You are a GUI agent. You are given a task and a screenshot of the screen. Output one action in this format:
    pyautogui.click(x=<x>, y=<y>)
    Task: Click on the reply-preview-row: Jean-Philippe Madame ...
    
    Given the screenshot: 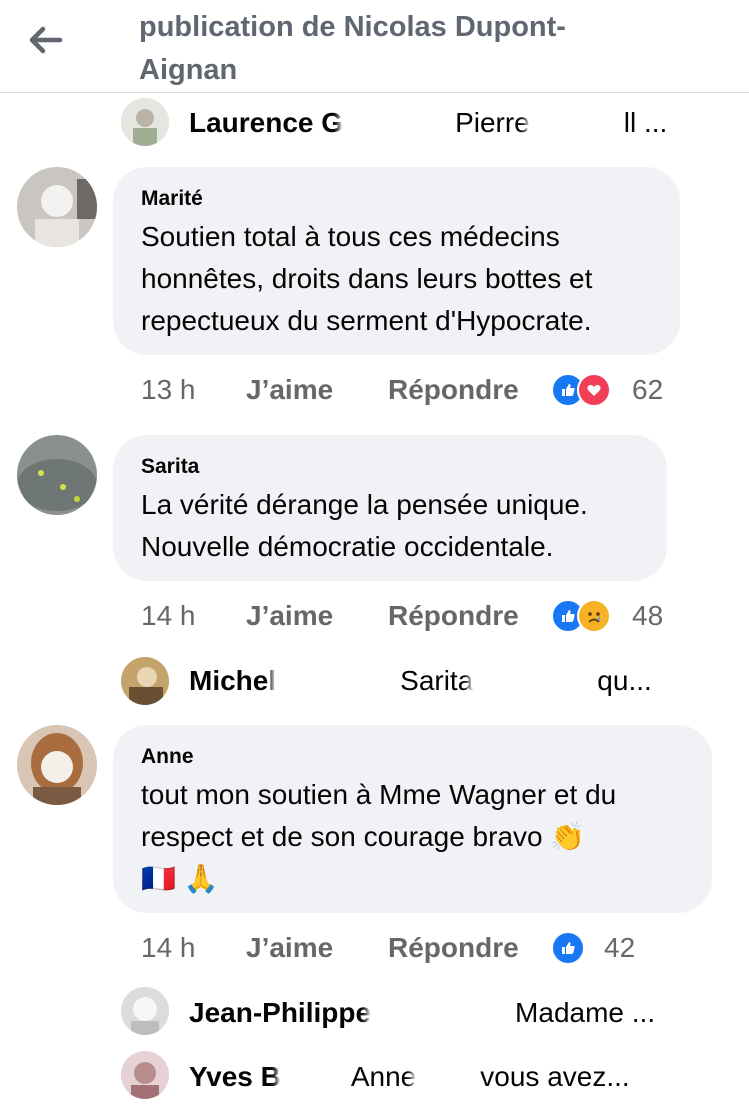 What is the action you would take?
    pyautogui.click(x=422, y=1013)
    